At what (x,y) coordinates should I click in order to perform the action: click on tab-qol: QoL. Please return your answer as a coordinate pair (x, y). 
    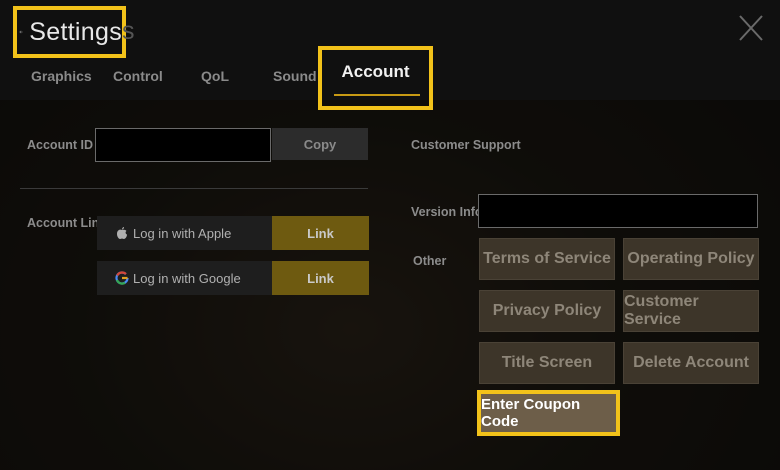
    Looking at the image, I should click on (215, 76).